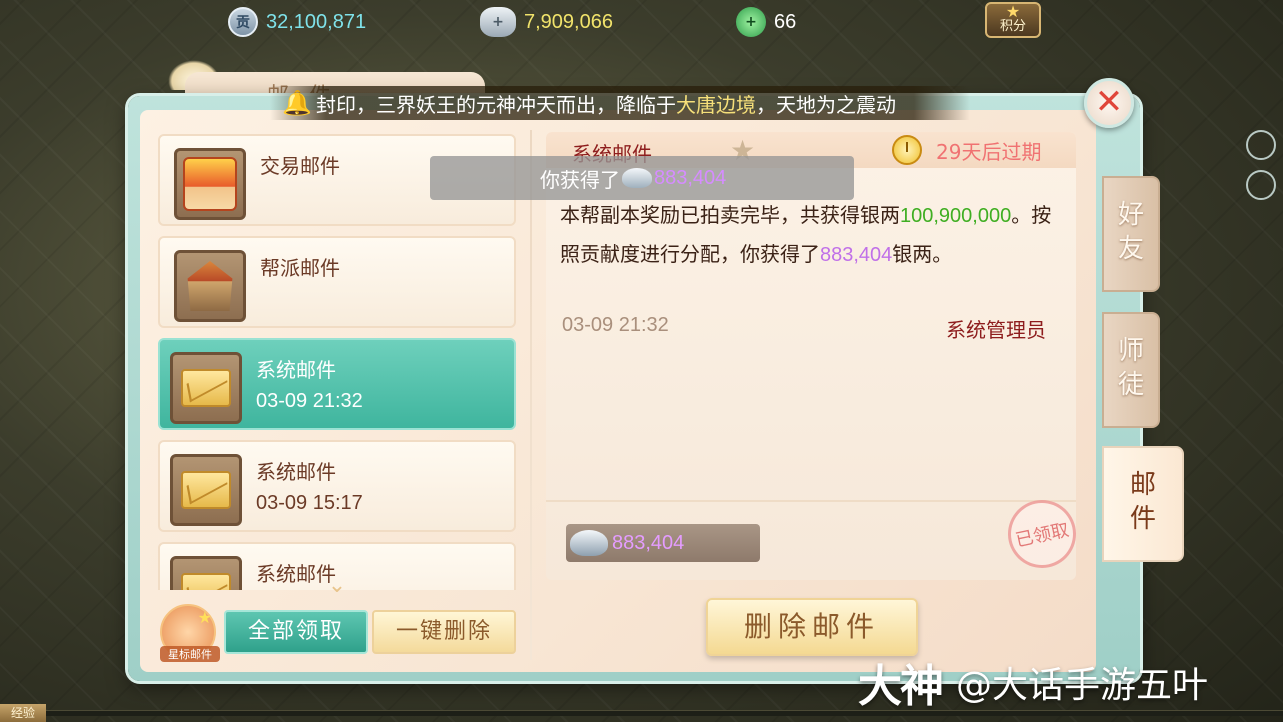 The height and width of the screenshot is (722, 1283). Describe the element at coordinates (580, 179) in the screenshot. I see `toast-prefix: 你获得了` at that location.